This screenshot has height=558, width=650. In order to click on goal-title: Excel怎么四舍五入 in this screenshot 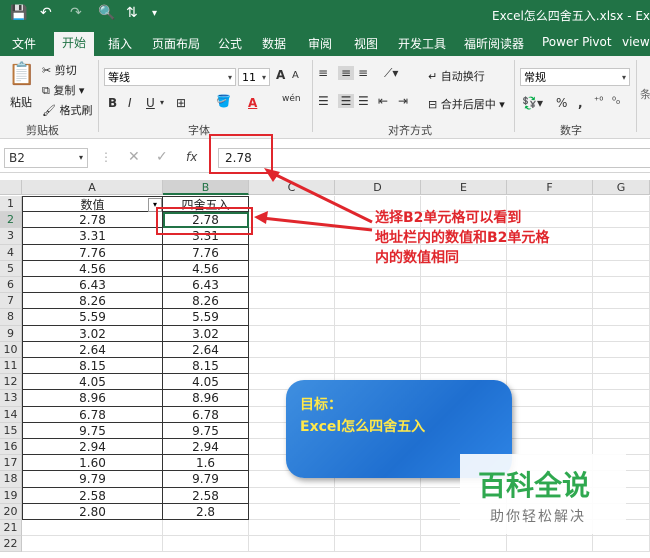, I will do `click(363, 427)`.